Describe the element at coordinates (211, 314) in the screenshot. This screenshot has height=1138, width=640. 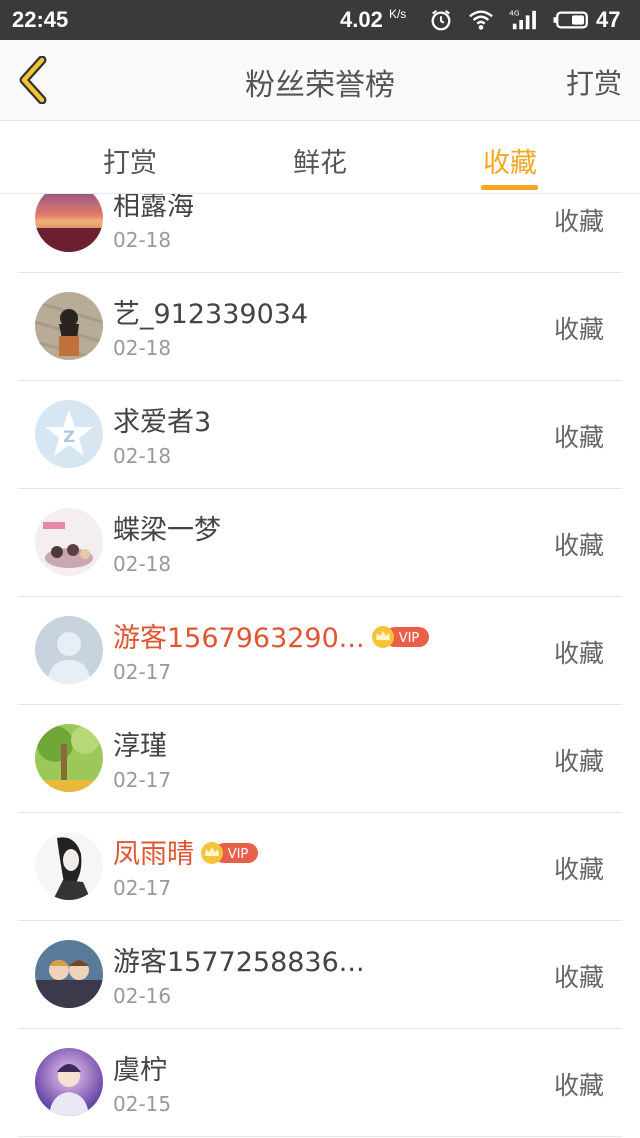
I see `fan-name: 艺_912339034` at that location.